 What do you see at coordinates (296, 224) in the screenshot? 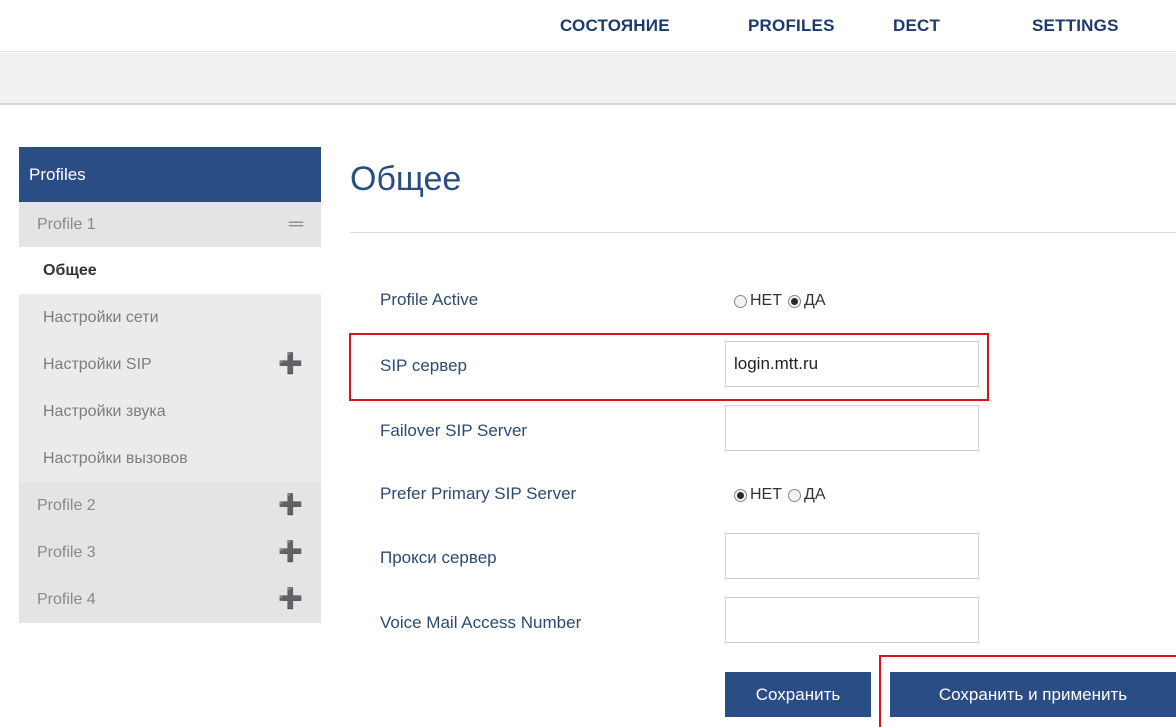
I see `minus-icon: ═` at bounding box center [296, 224].